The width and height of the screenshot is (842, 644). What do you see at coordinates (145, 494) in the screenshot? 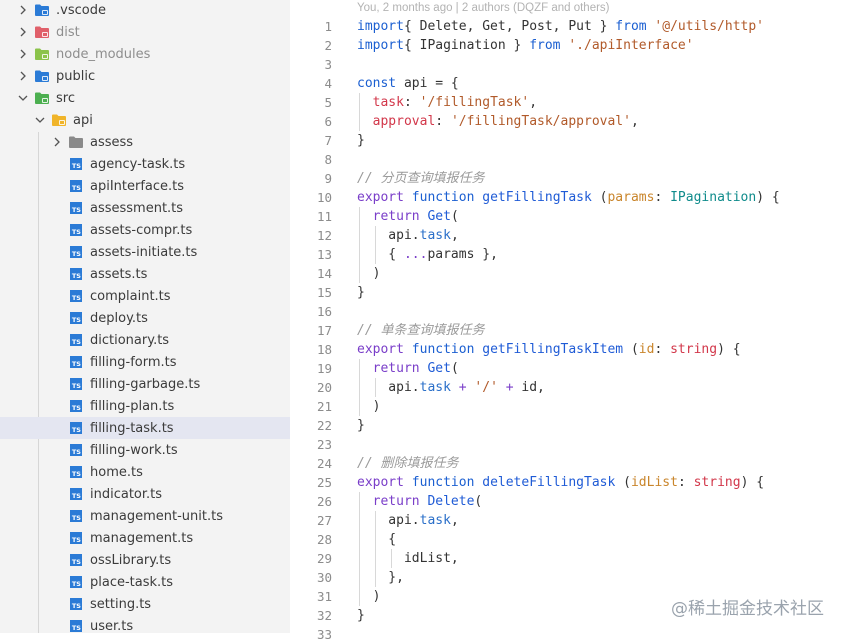
I see `file-item: TS indicator.ts` at bounding box center [145, 494].